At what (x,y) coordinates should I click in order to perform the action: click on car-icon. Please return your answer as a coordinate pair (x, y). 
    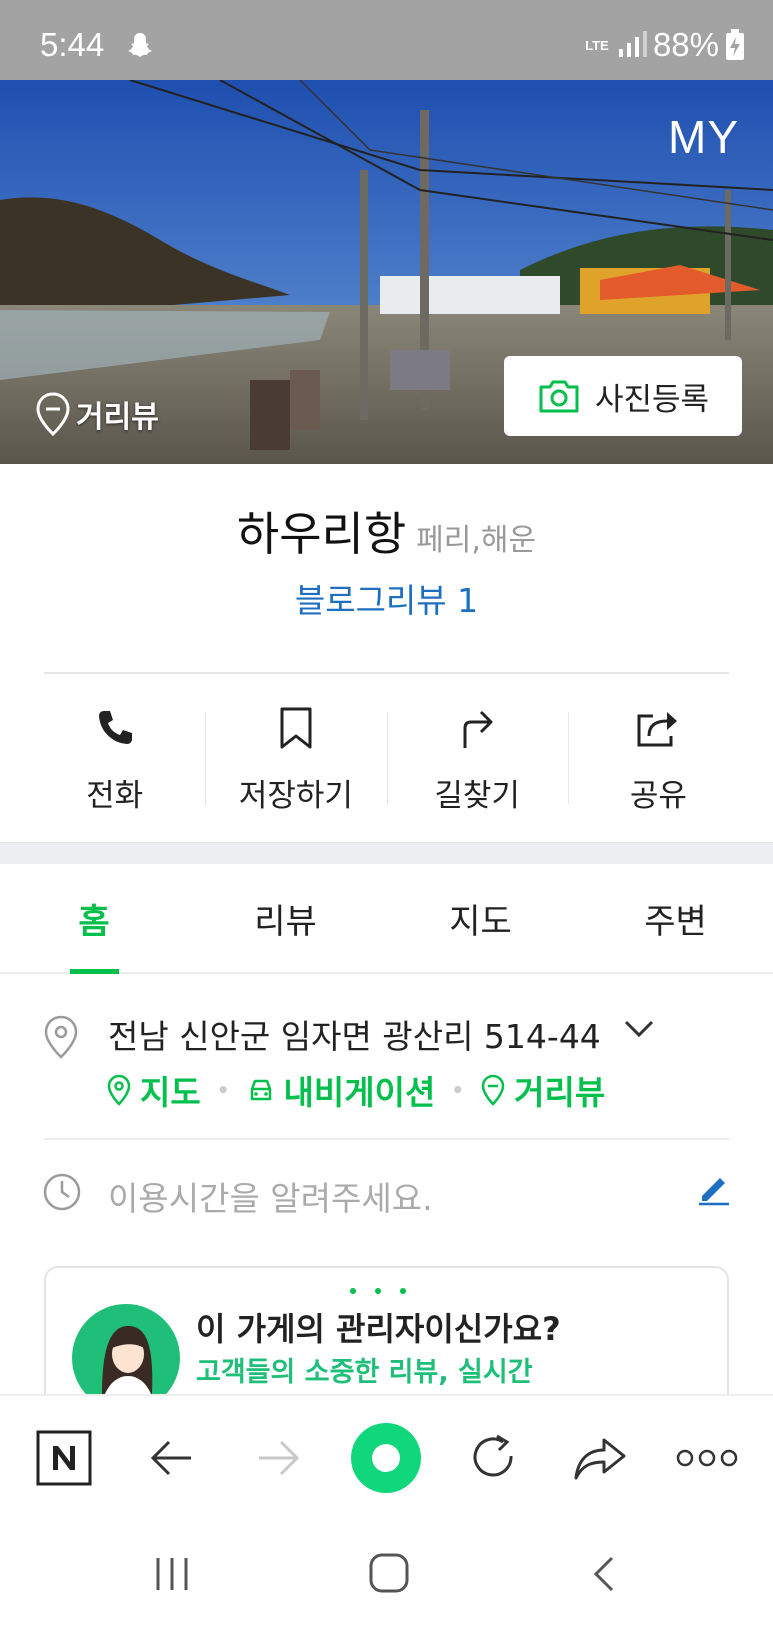
    Looking at the image, I should click on (260, 1090).